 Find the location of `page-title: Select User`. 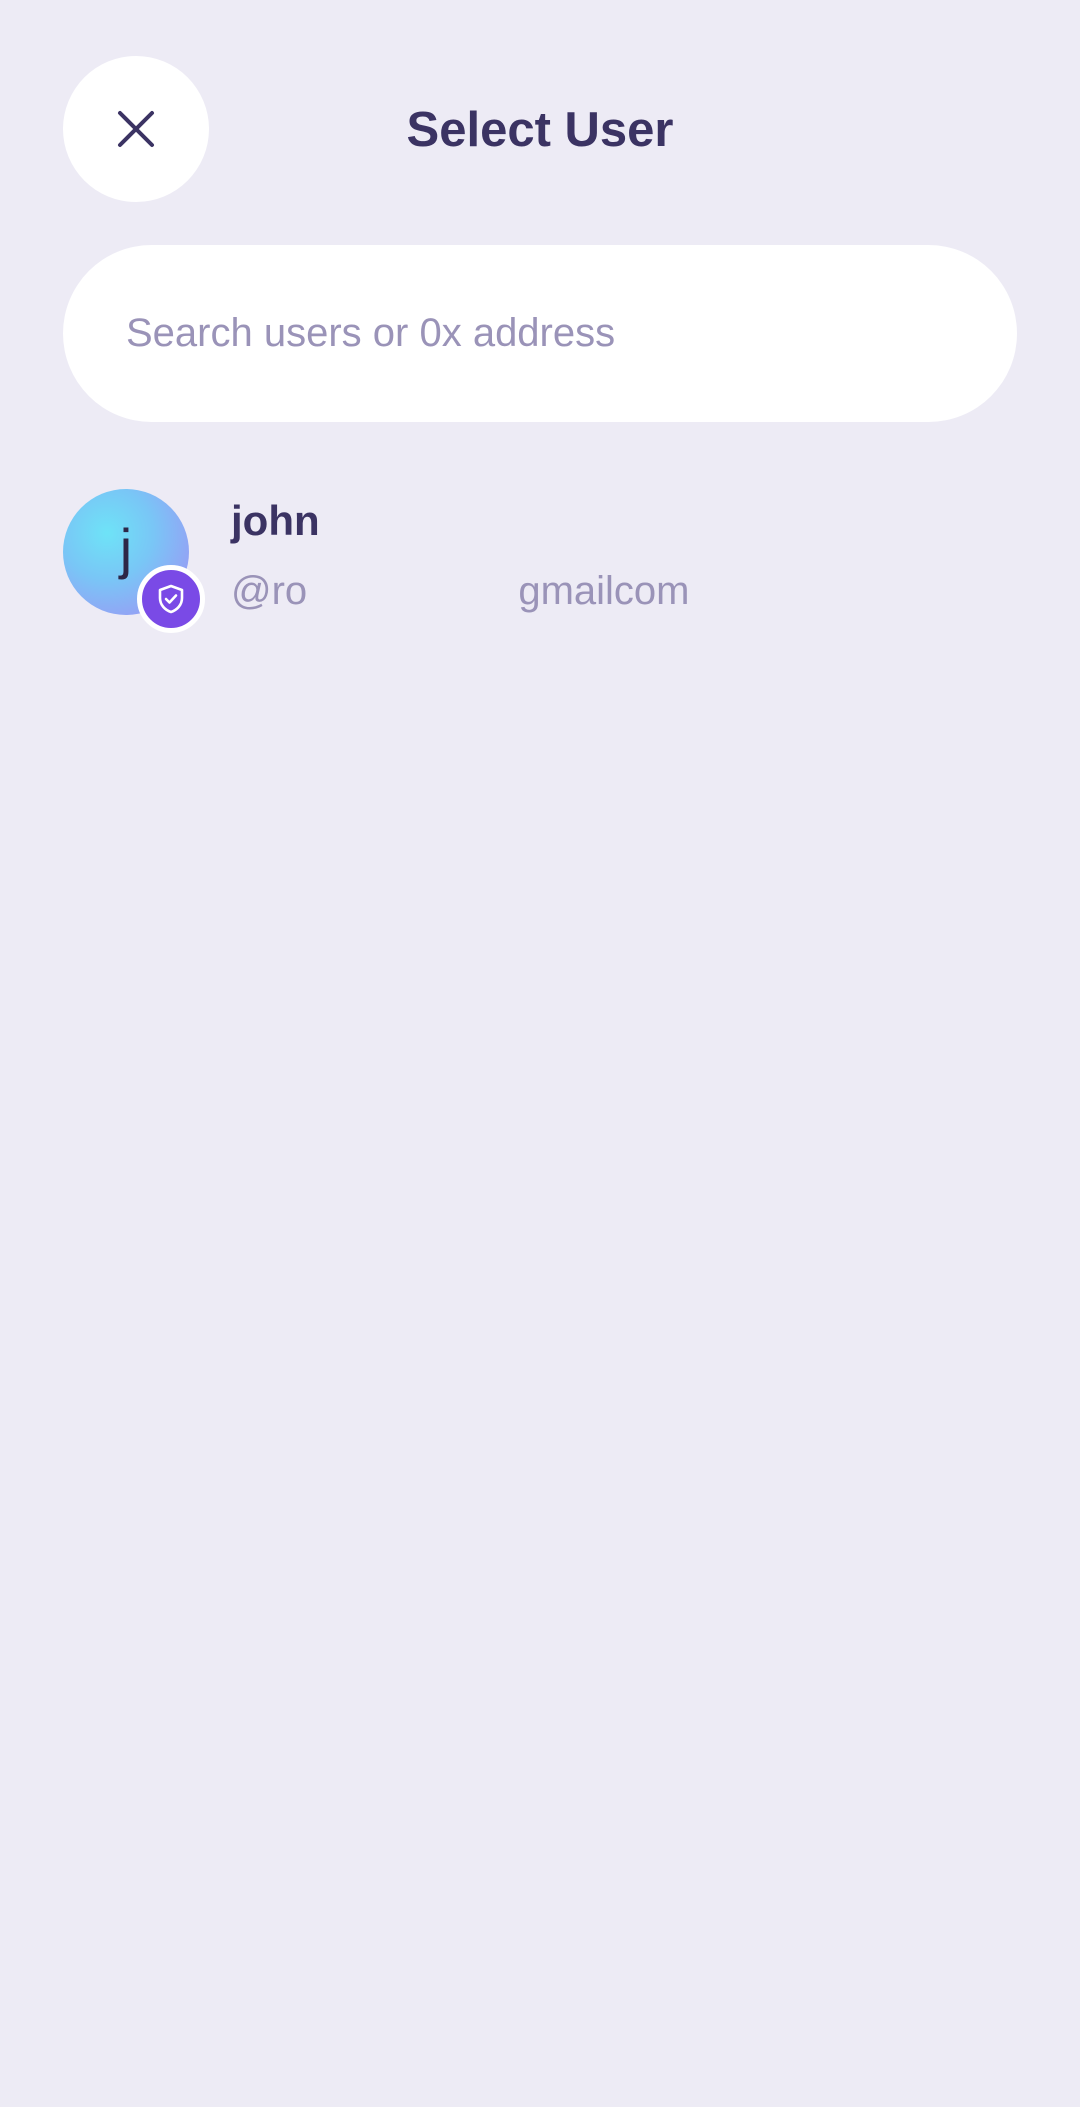

page-title: Select User is located at coordinates (540, 130).